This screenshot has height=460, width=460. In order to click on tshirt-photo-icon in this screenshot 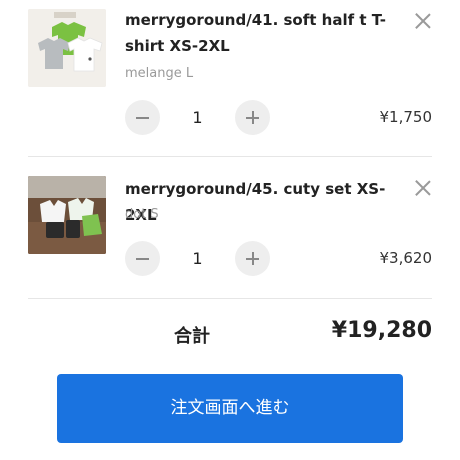, I will do `click(67, 48)`.